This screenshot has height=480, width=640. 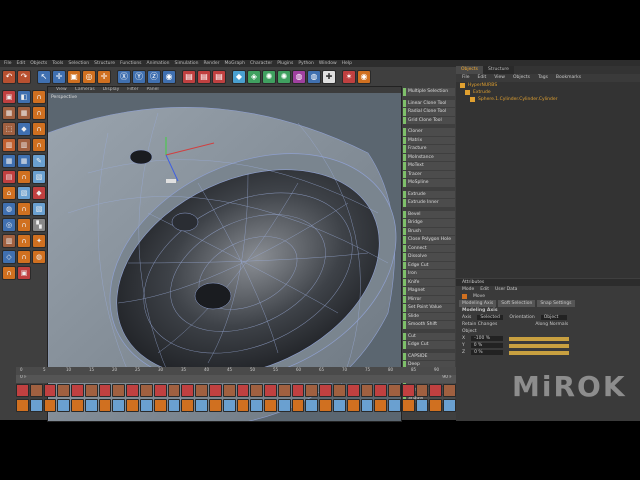 What do you see at coordinates (59, 76) in the screenshot?
I see `move-icon: ✛` at bounding box center [59, 76].